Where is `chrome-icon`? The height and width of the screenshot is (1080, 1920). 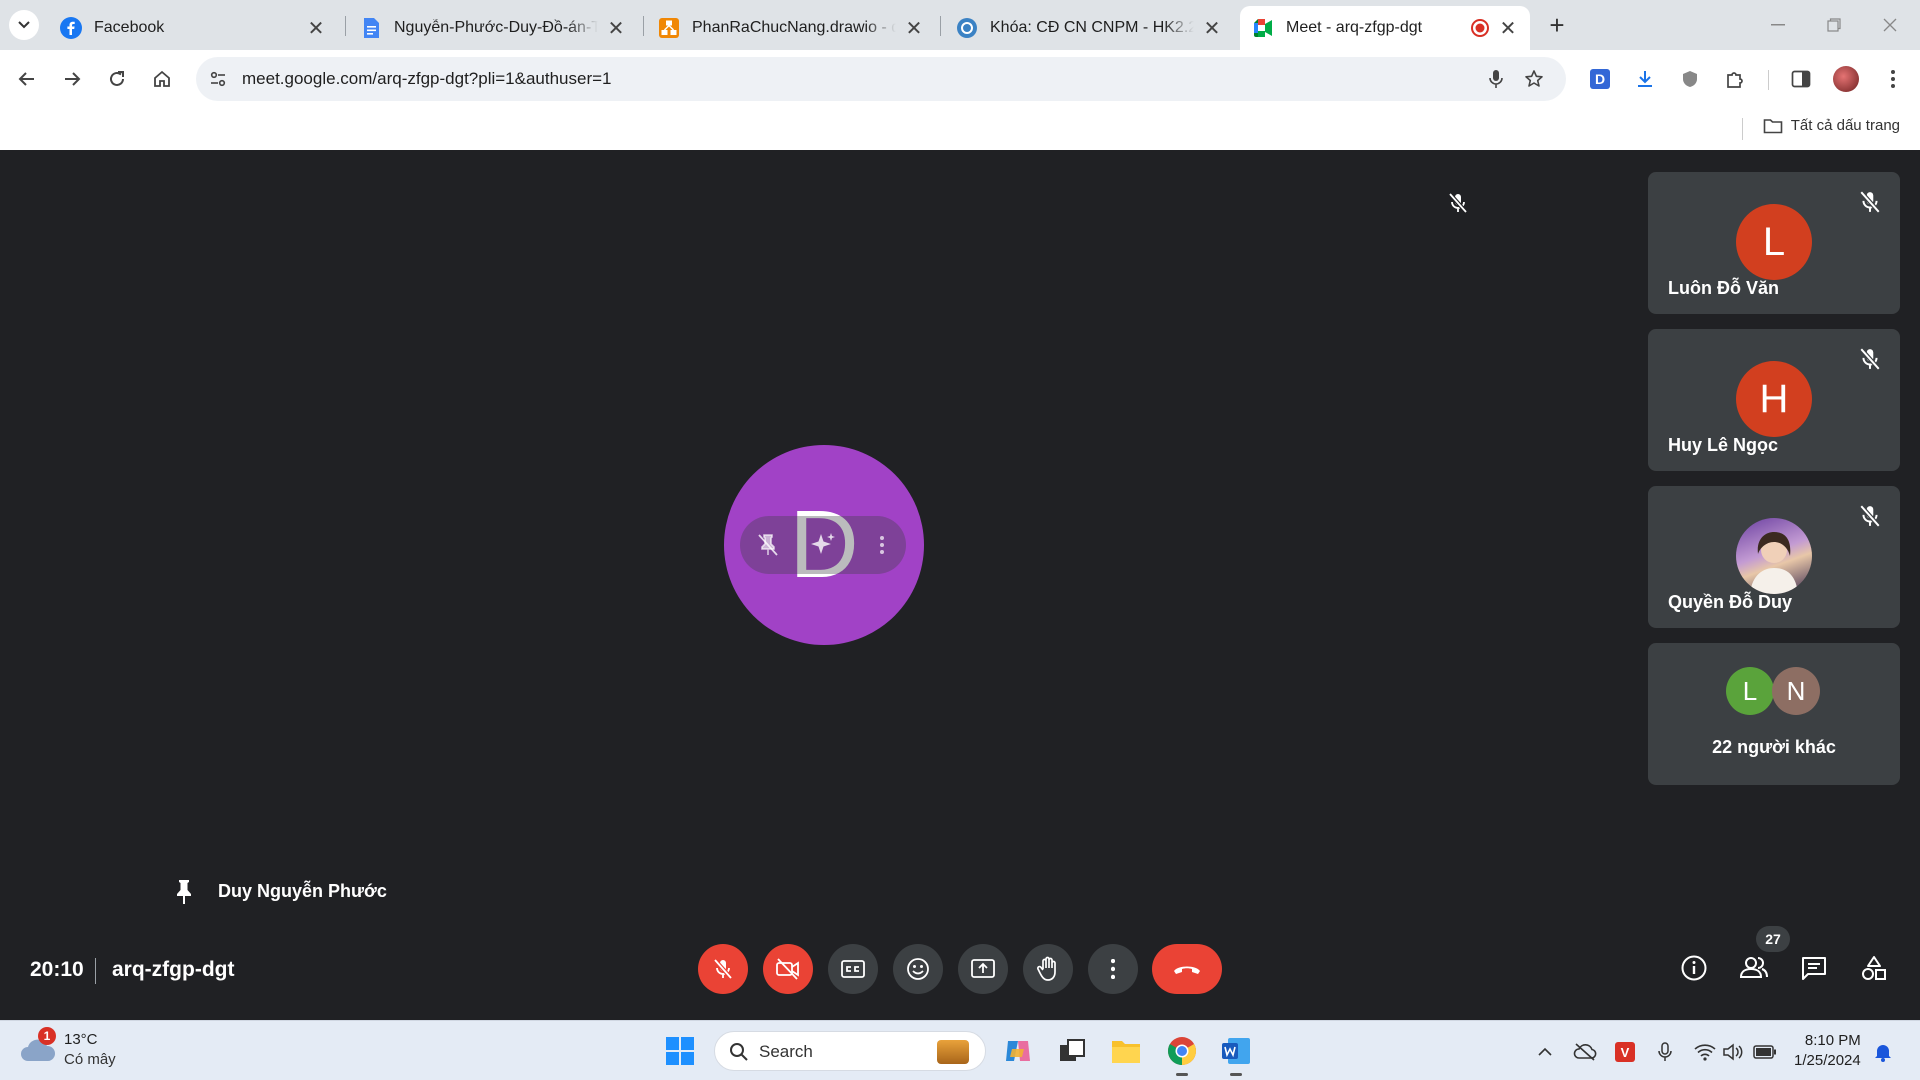
chrome-icon is located at coordinates (1182, 1051).